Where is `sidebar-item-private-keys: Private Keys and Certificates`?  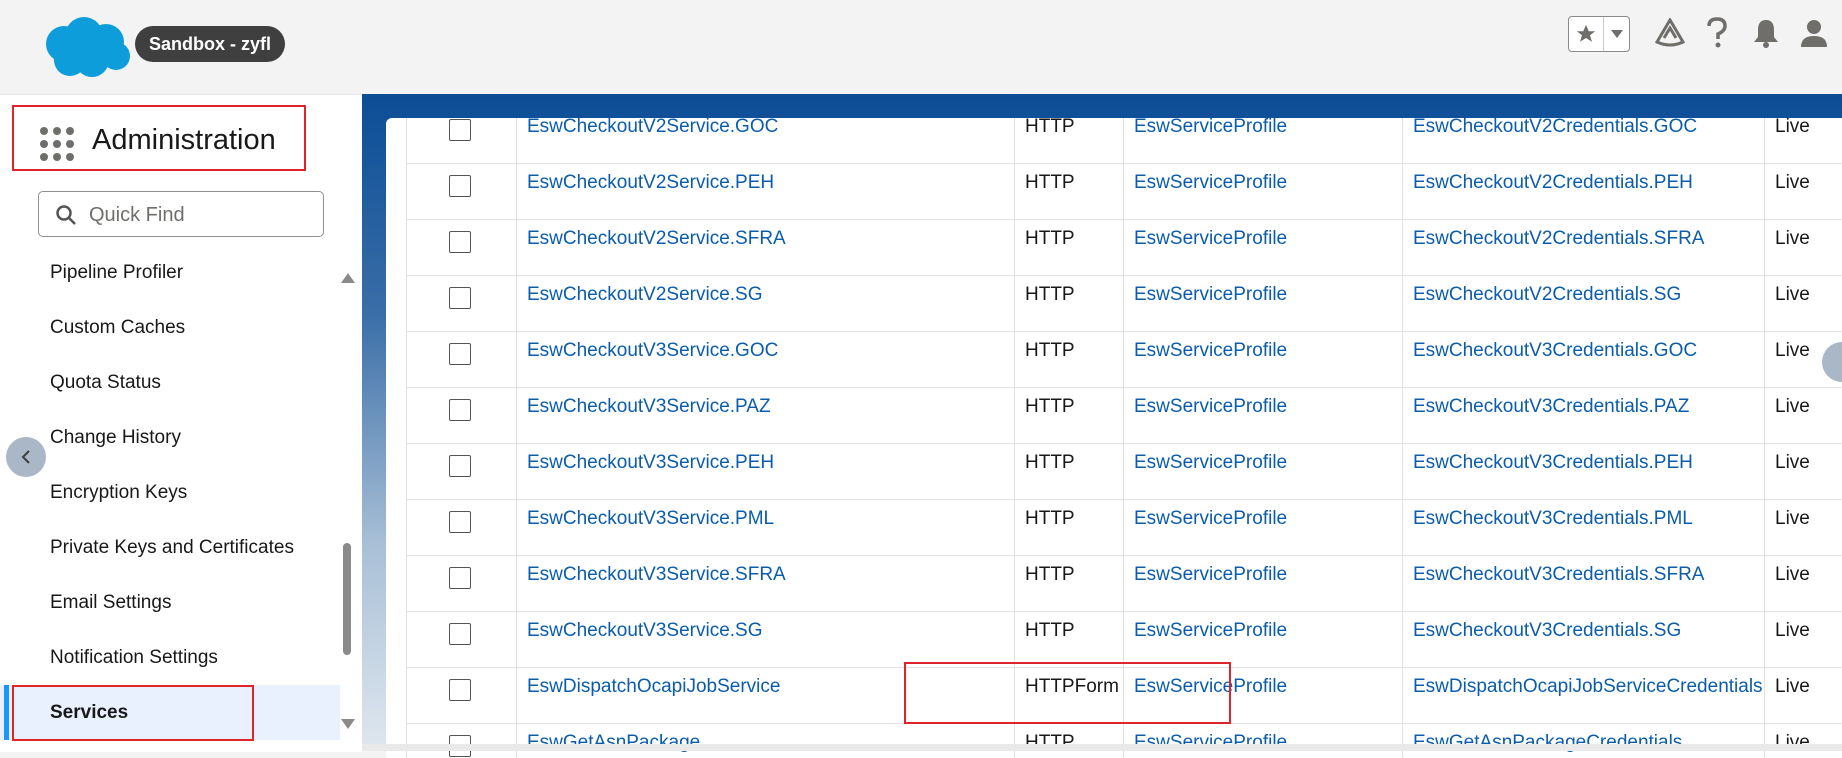
sidebar-item-private-keys: Private Keys and Certificates is located at coordinates (170, 547).